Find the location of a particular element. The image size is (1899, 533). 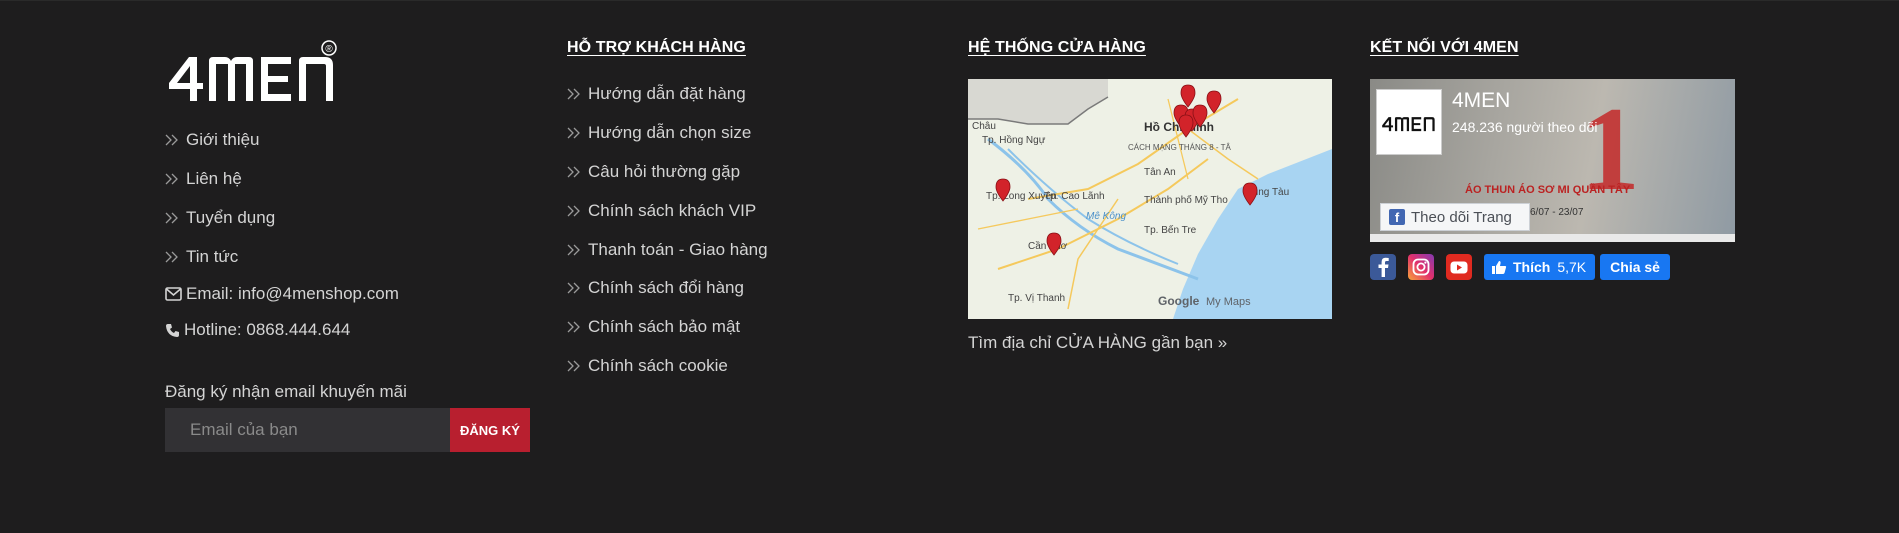

link-tin-tuc: Tin tức is located at coordinates (350, 256).